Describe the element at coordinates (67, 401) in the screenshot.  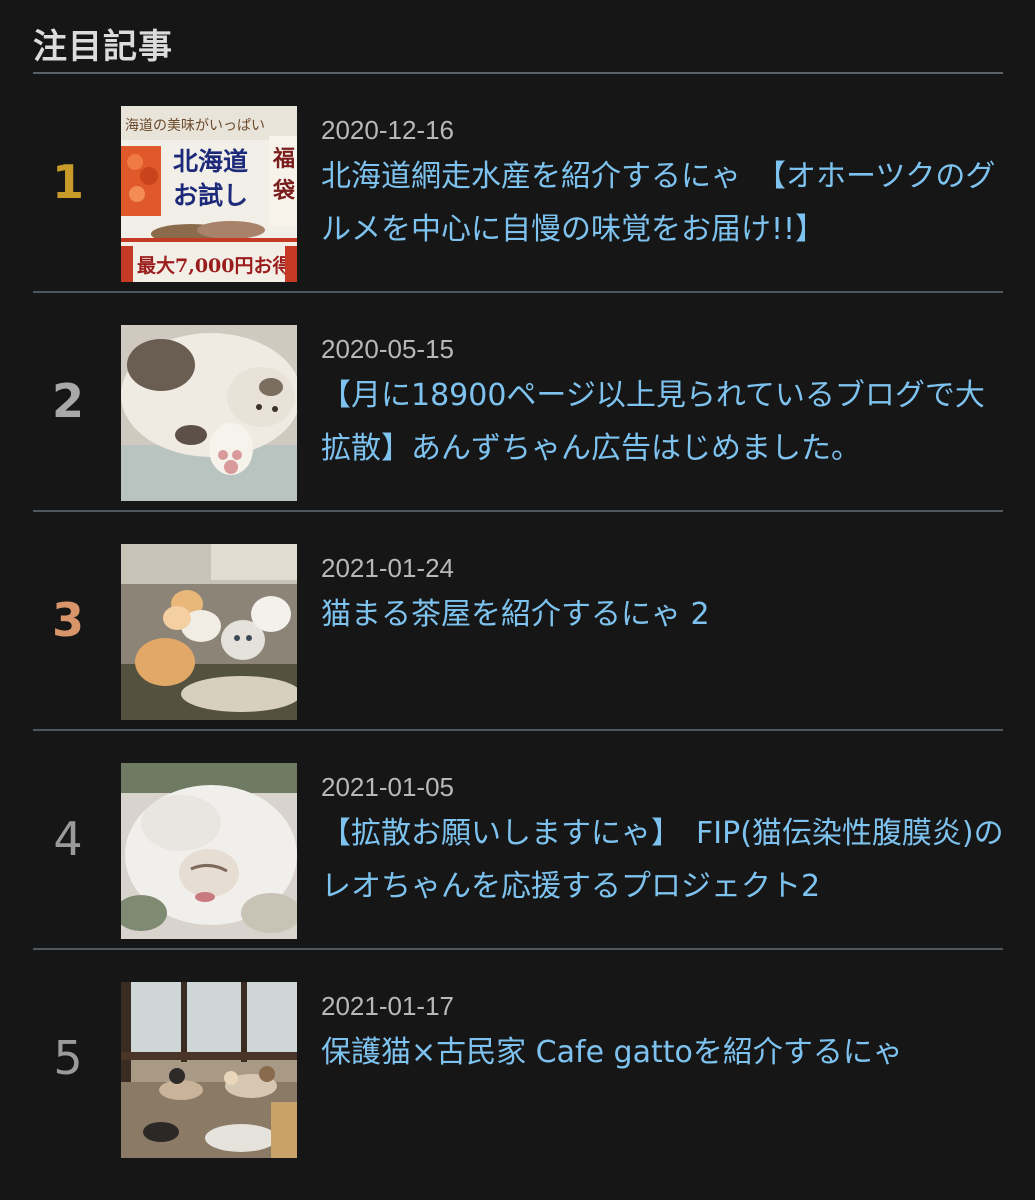
I see `rank-number: 2` at that location.